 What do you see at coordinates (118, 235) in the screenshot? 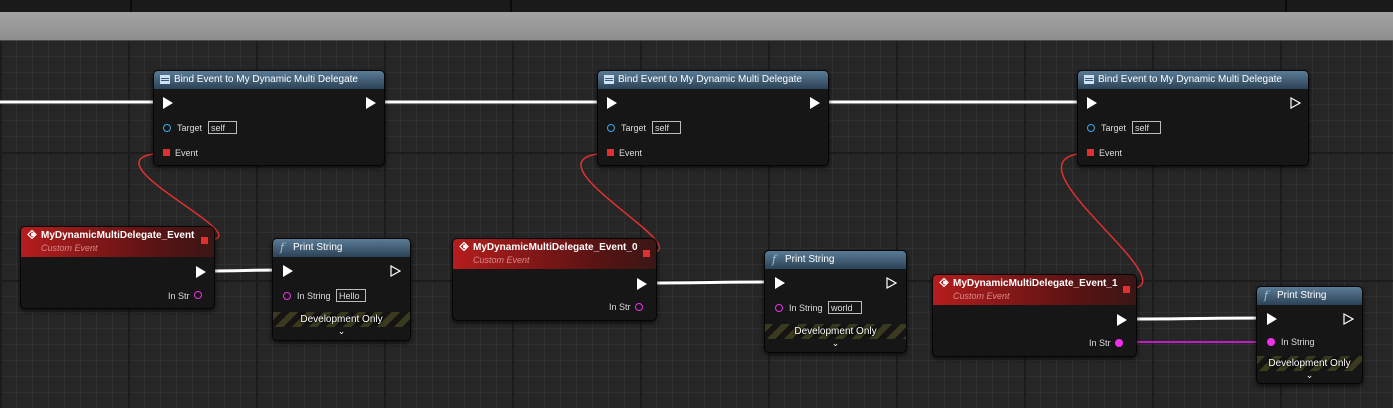
I see `node-title: MyDynamicMultiDelegate_Event` at bounding box center [118, 235].